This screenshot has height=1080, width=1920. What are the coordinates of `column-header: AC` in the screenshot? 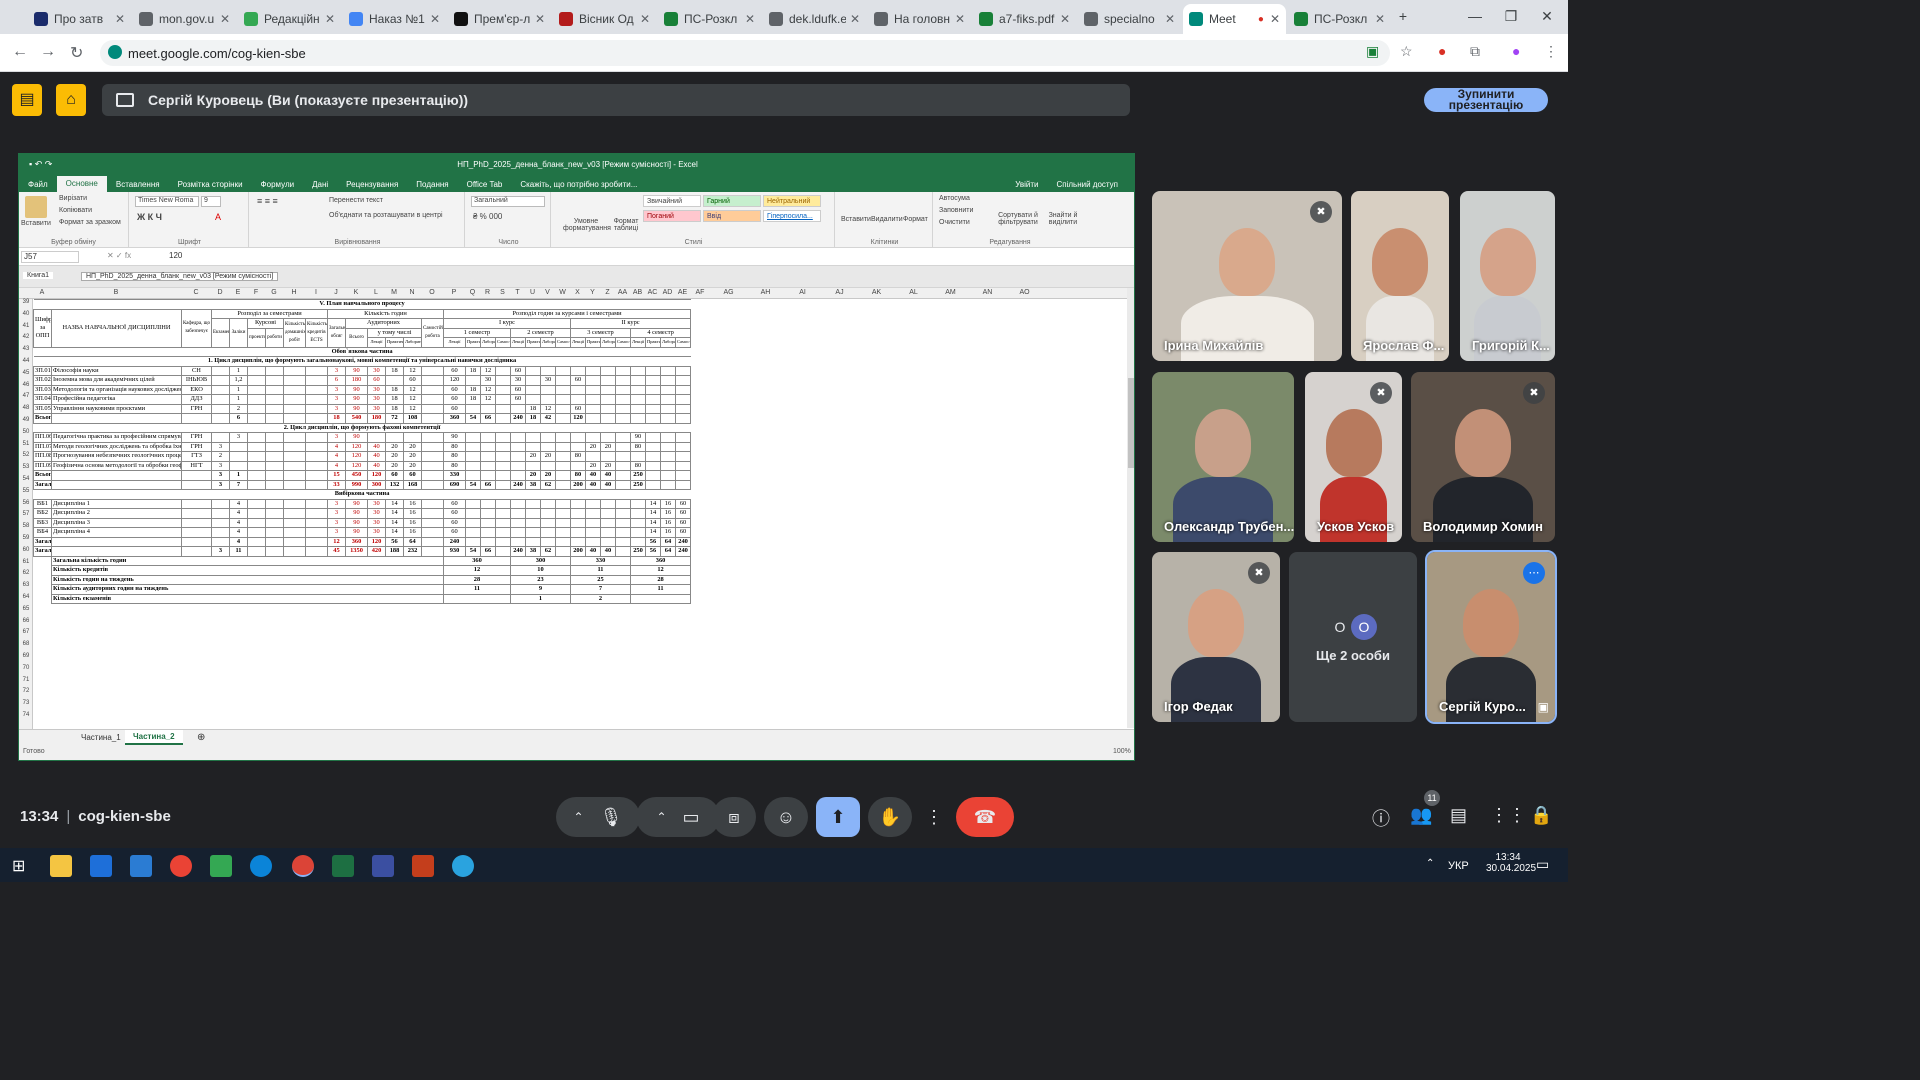 It's located at (652, 292).